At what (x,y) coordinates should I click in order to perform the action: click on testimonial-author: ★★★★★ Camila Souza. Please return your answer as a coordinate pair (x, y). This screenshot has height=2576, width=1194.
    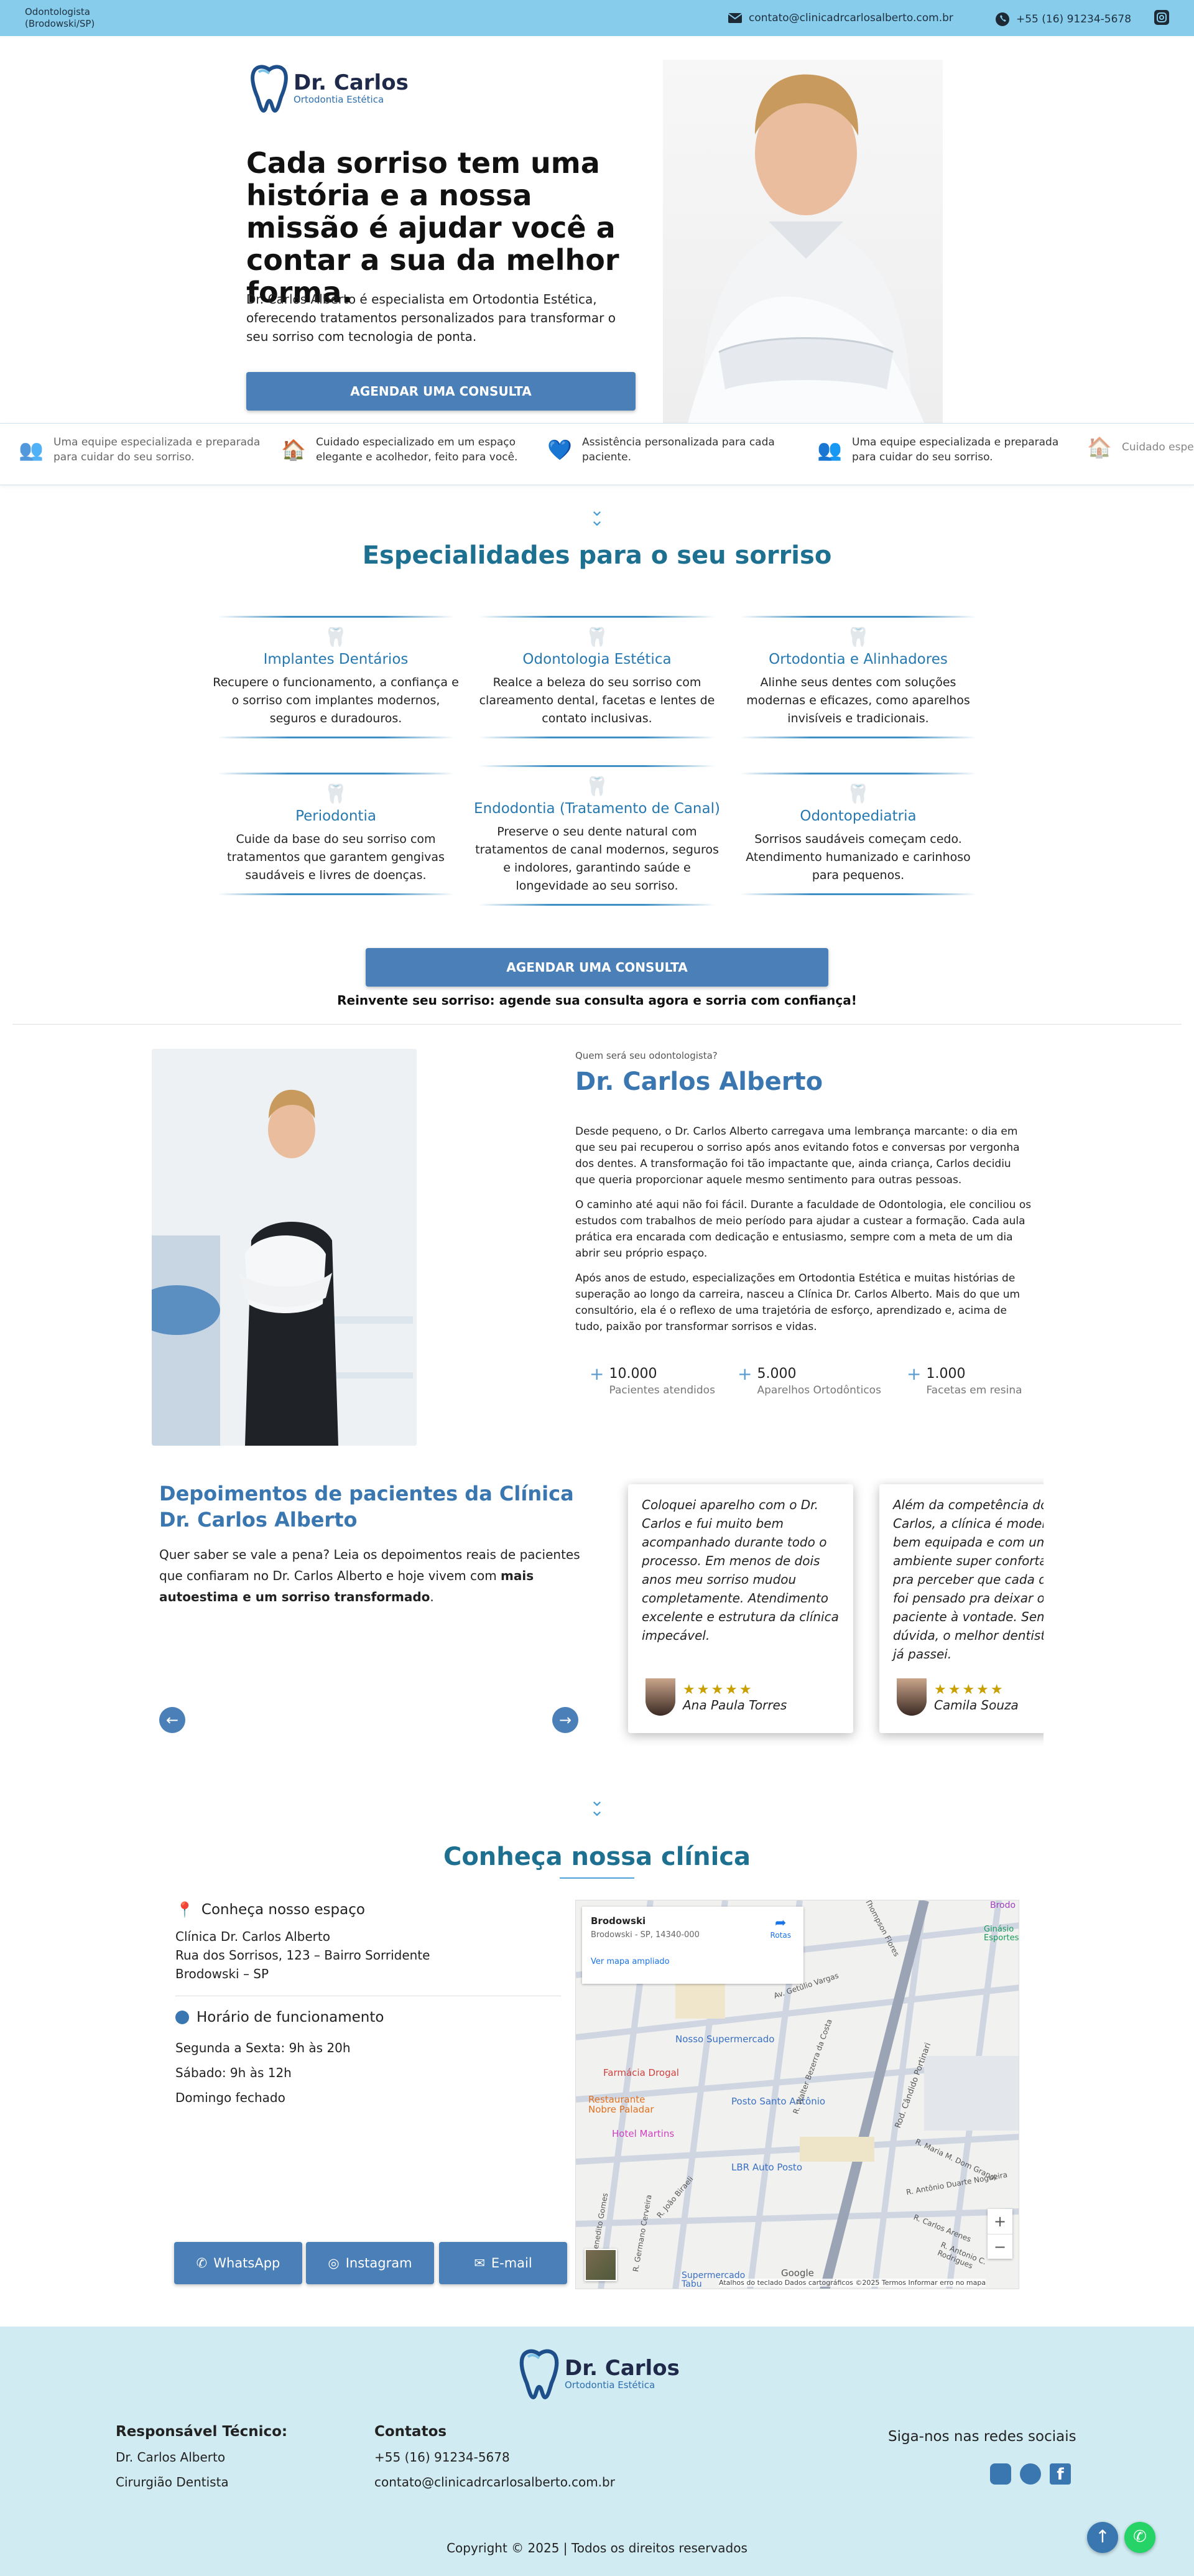
    Looking at the image, I should click on (958, 1697).